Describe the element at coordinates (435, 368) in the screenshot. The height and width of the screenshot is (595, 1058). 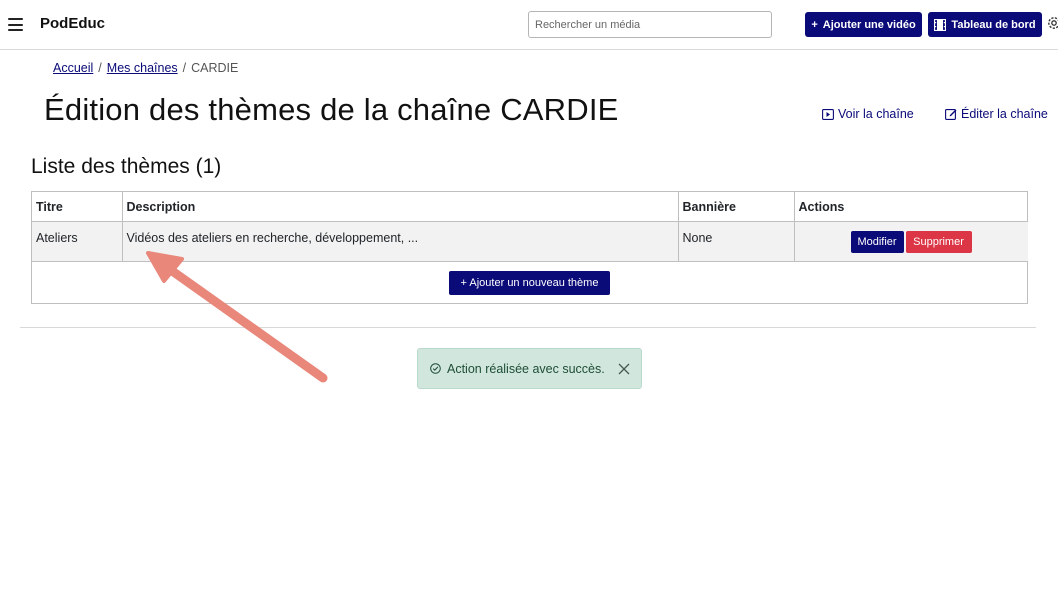
I see `check-circle-icon` at that location.